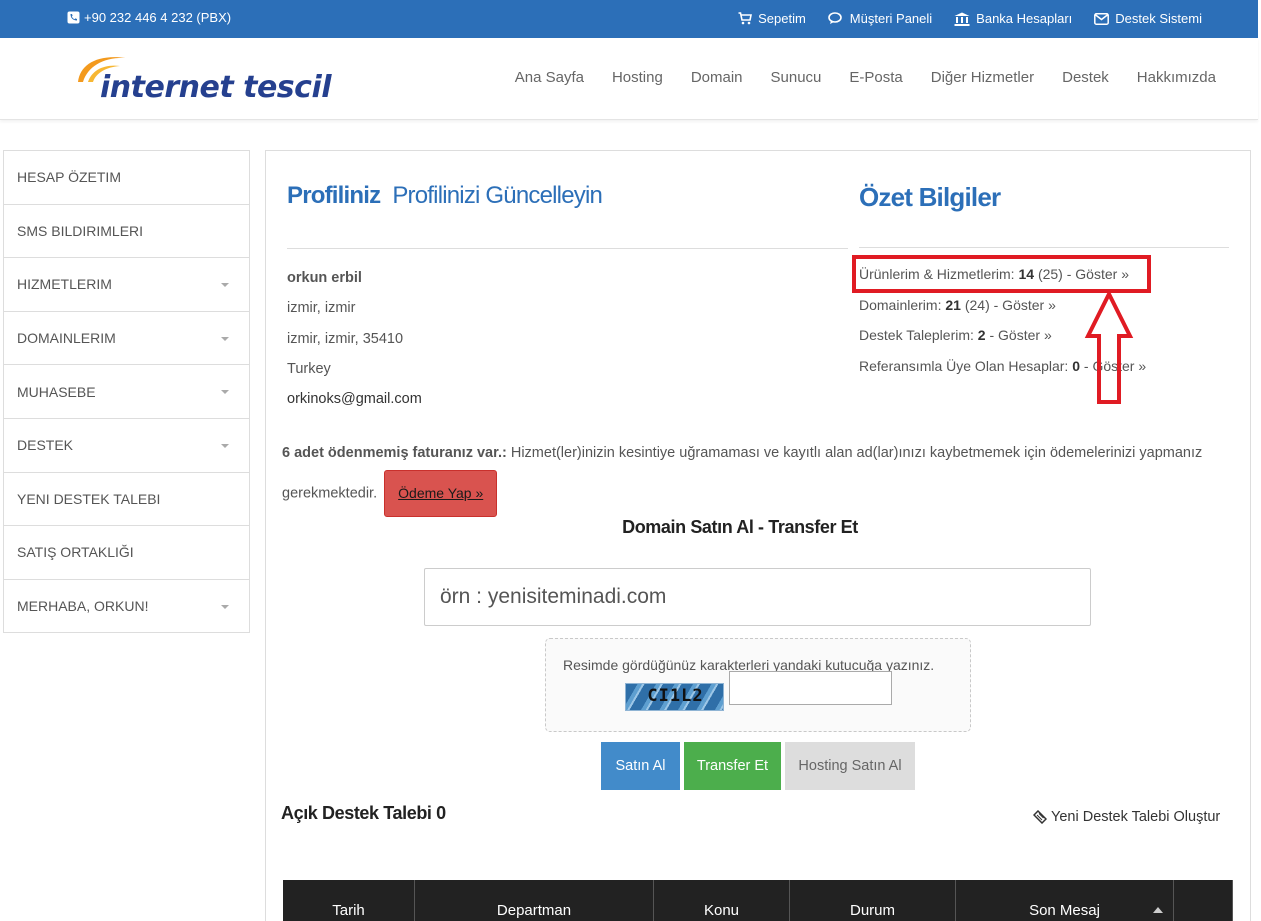 This screenshot has width=1261, height=921. I want to click on transfer-domain-button: Transfer Et, so click(732, 766).